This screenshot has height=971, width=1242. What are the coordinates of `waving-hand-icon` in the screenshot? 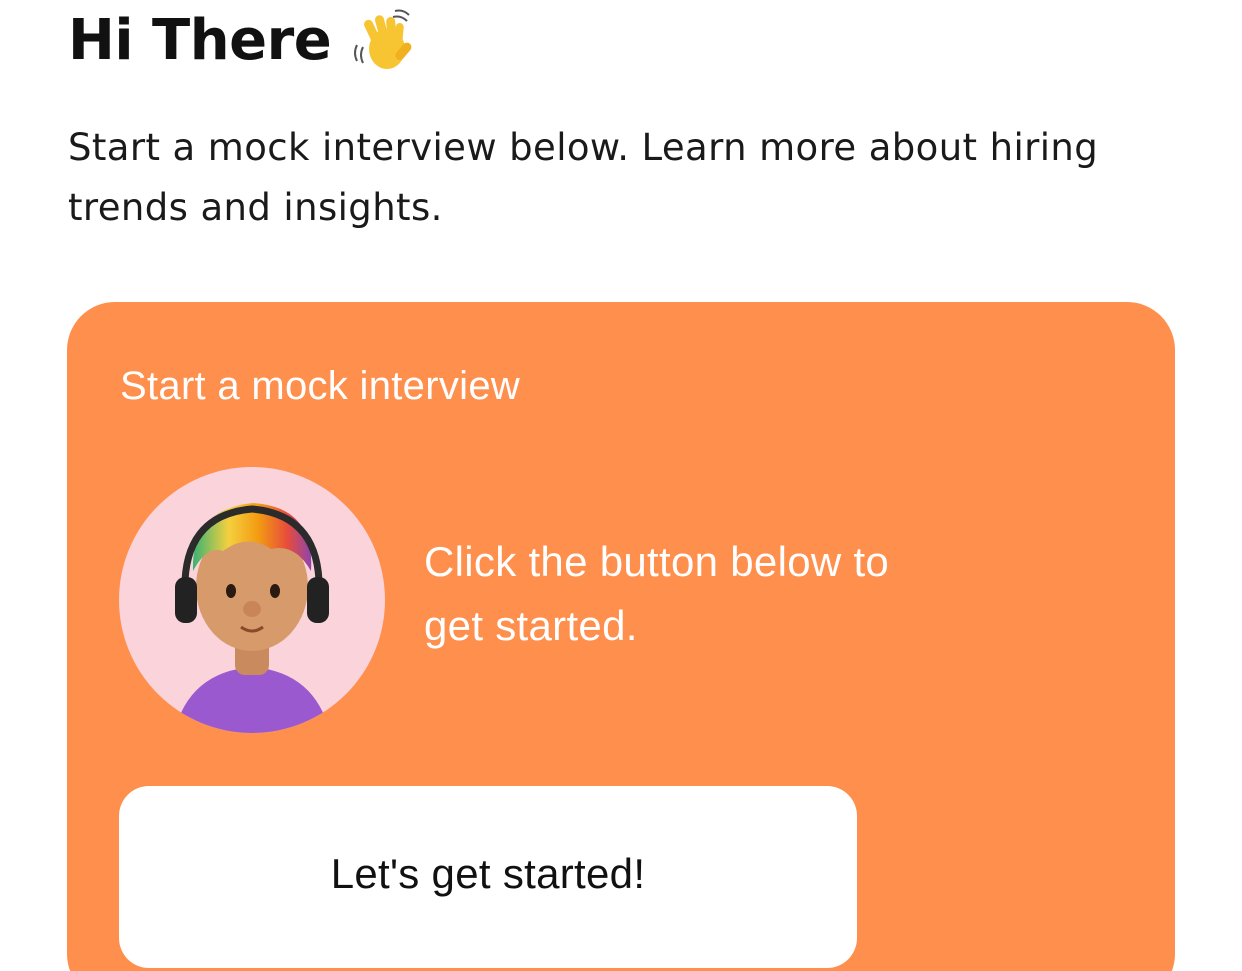 It's located at (384, 40).